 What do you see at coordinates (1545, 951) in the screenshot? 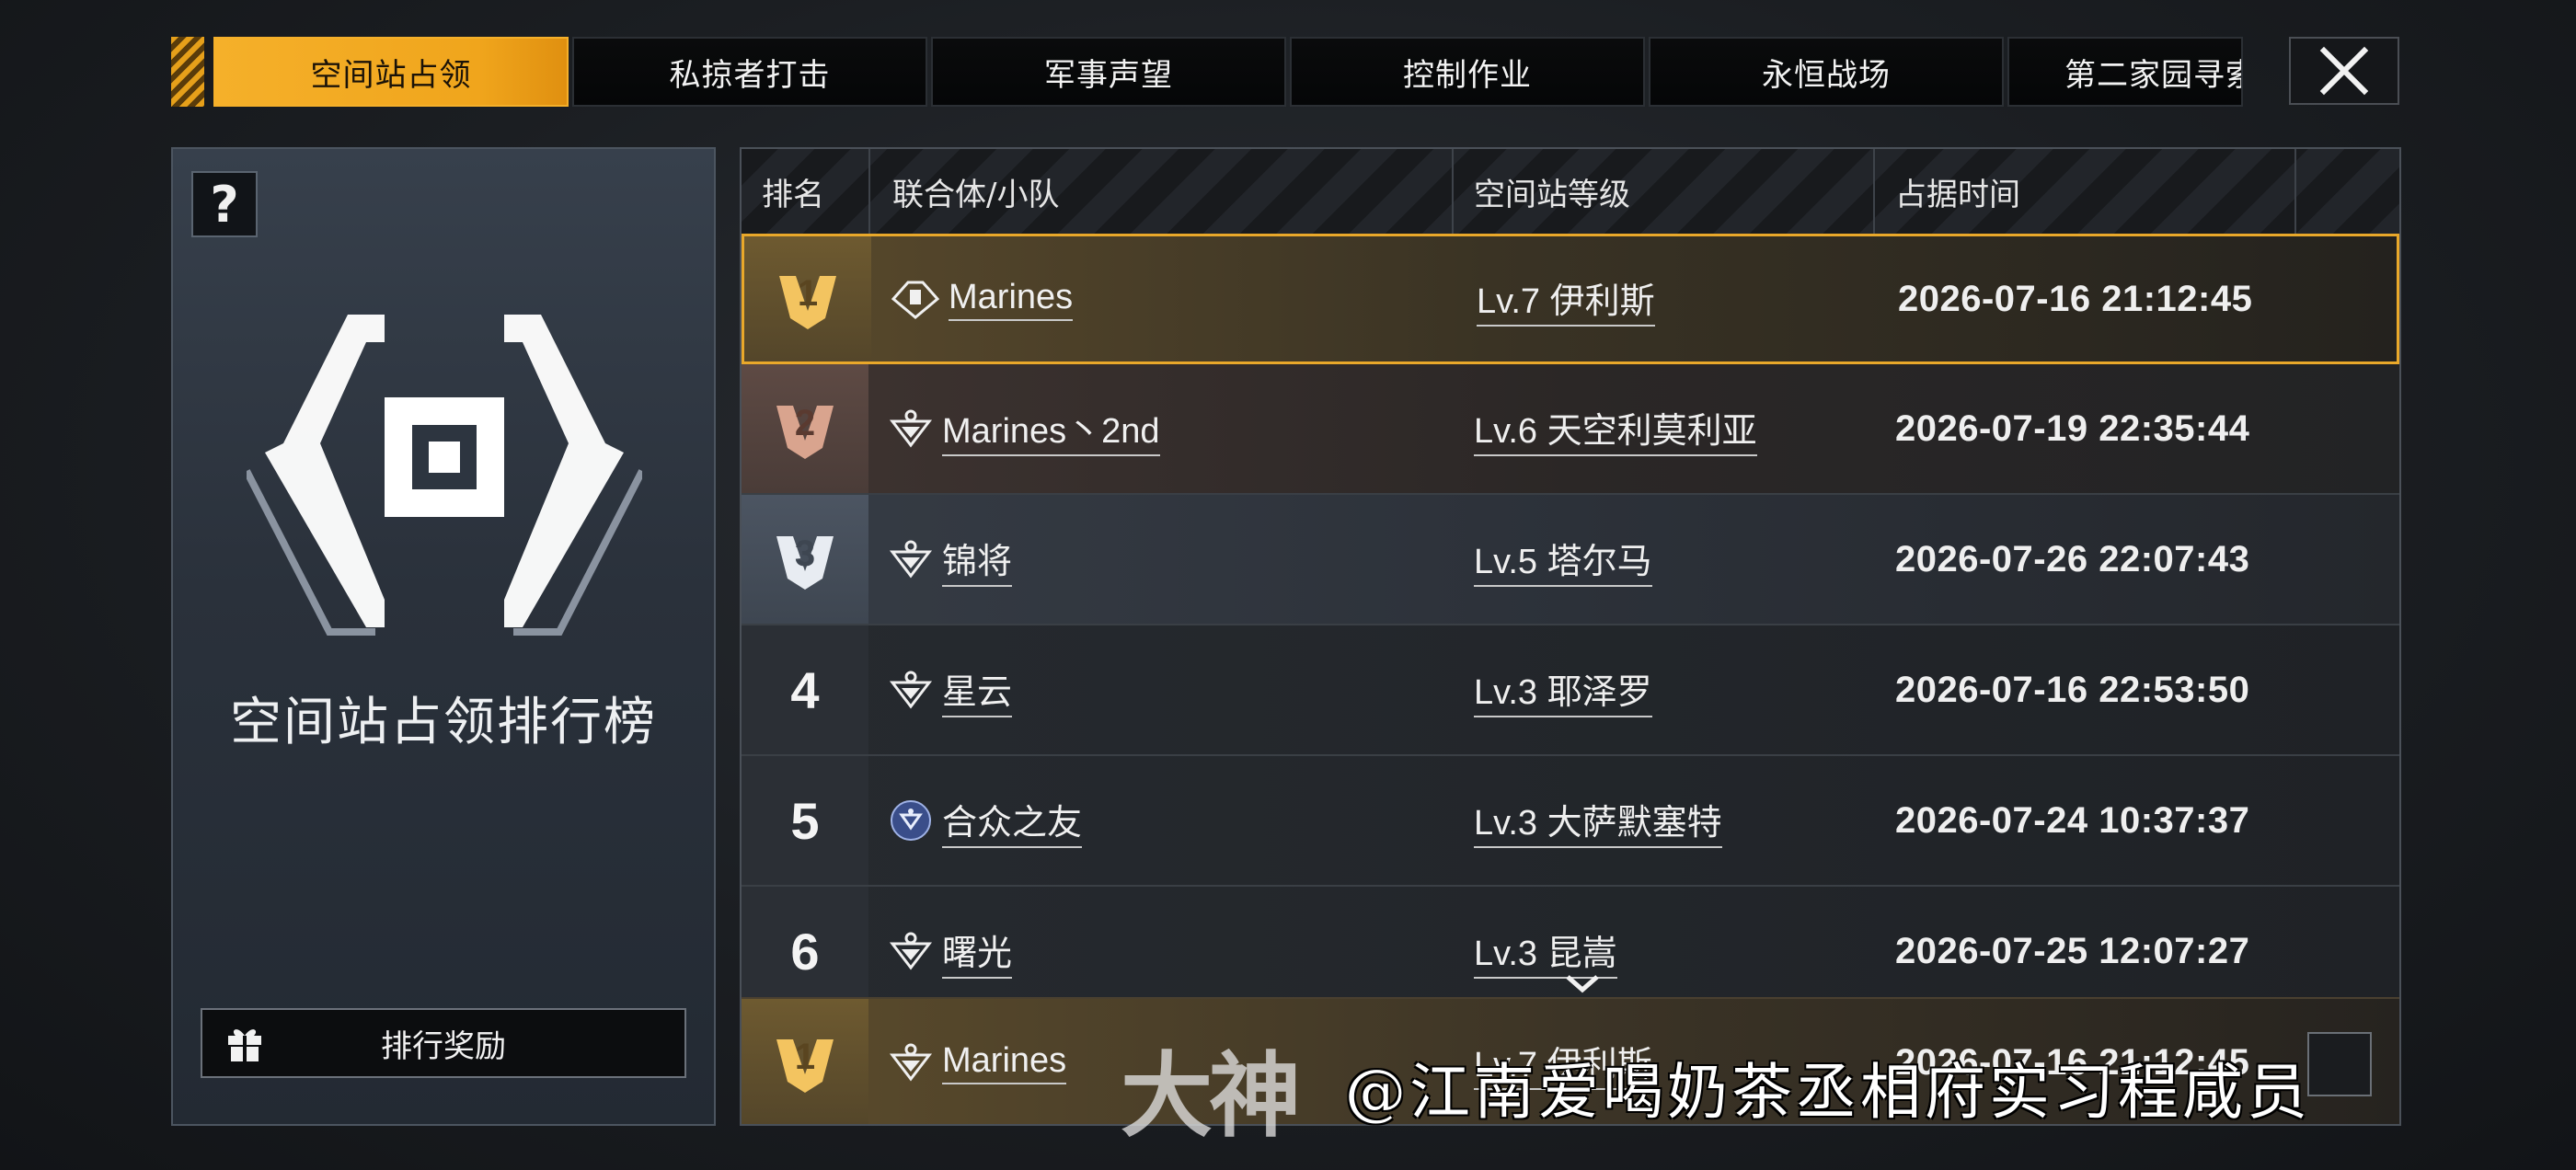
I see `station-level-link: Lv.3 昆嵩` at bounding box center [1545, 951].